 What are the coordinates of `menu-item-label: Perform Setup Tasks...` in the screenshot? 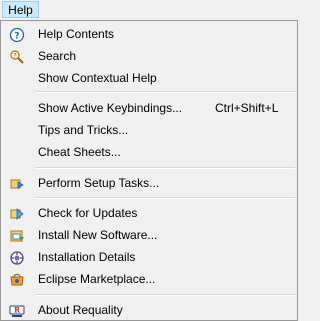 It's located at (99, 183).